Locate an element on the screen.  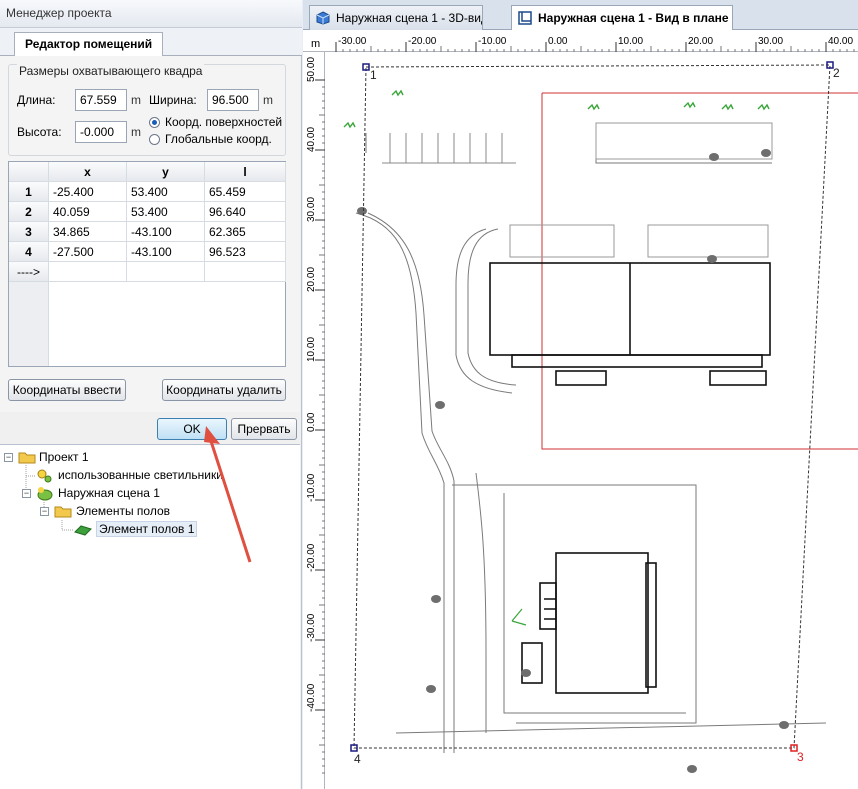
grid-cell-l: 62.365 is located at coordinates (245, 232).